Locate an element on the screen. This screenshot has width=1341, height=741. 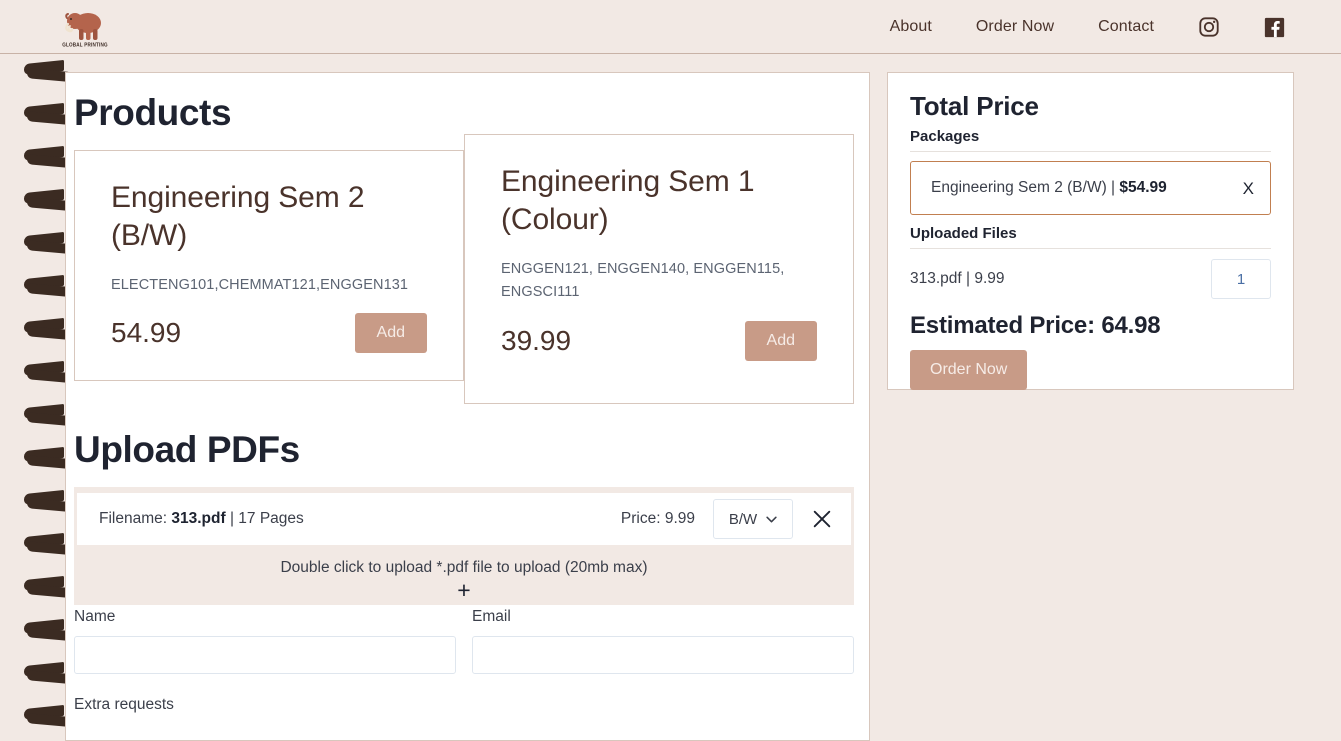
product-price: 39.99 is located at coordinates (536, 340).